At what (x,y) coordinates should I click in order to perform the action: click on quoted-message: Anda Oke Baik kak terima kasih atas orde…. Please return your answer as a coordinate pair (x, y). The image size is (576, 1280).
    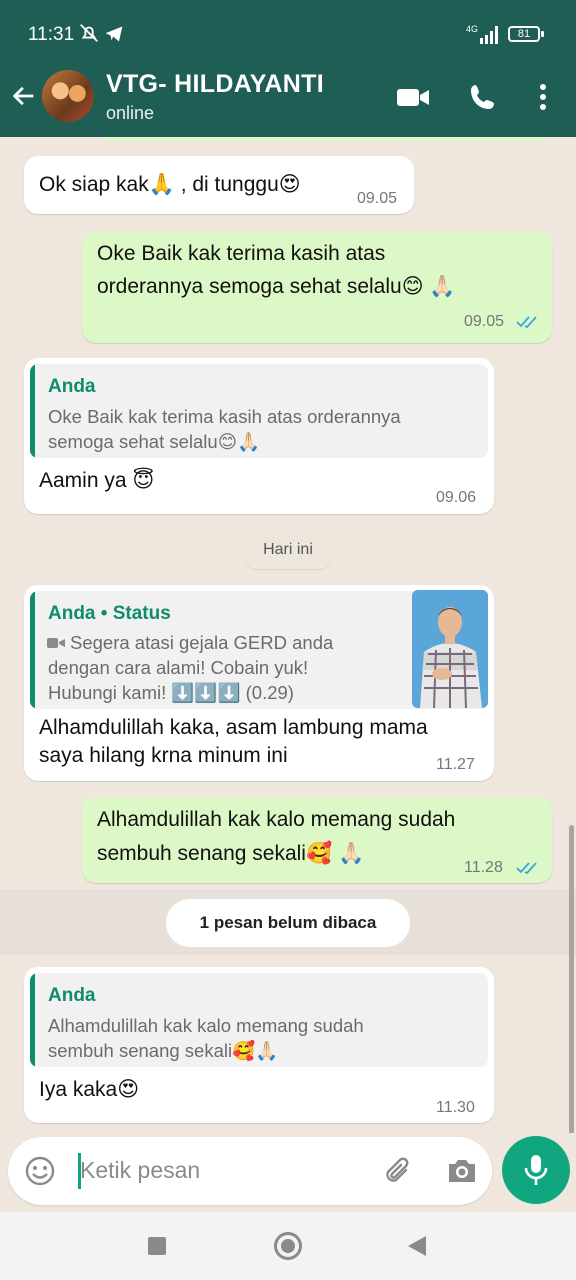
    Looking at the image, I should click on (259, 411).